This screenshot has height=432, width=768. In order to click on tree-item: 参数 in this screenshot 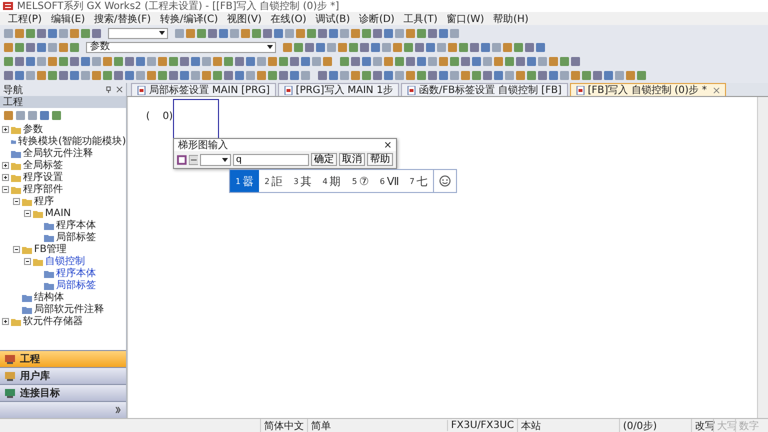, I will do `click(33, 129)`.